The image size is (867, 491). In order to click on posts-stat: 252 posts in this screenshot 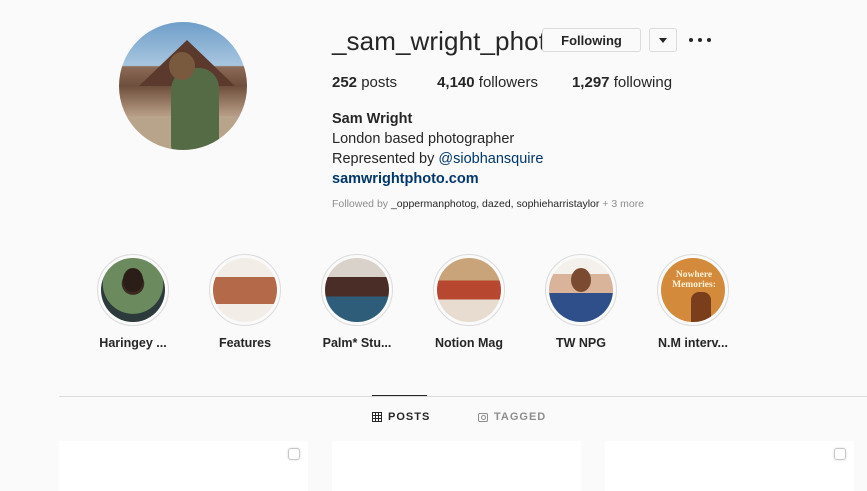, I will do `click(365, 82)`.